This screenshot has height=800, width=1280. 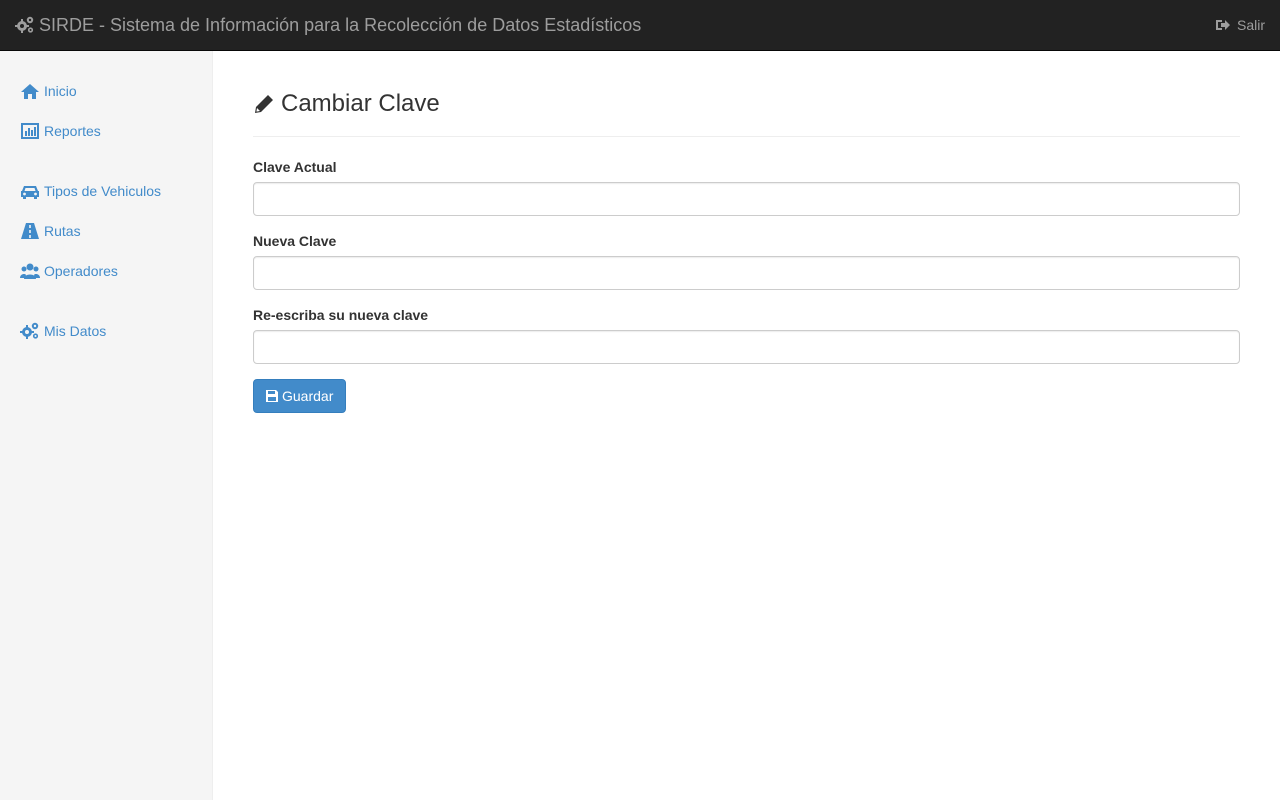 What do you see at coordinates (746, 104) in the screenshot?
I see `page-title: Cambiar Clave` at bounding box center [746, 104].